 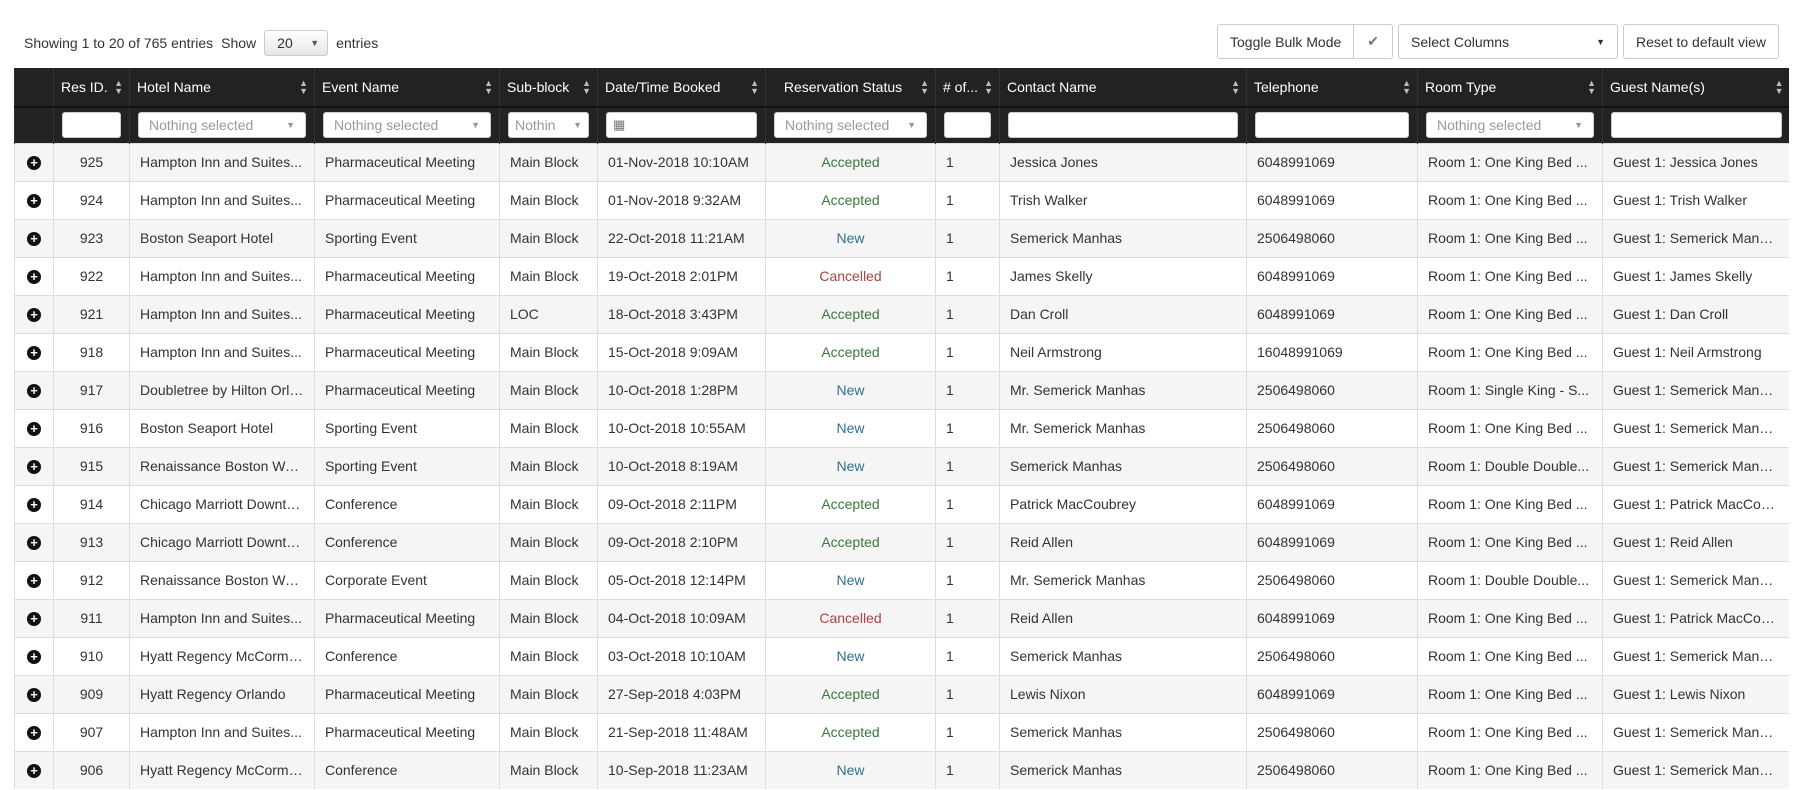 What do you see at coordinates (1123, 731) in the screenshot?
I see `contact-name-cell: Semerick Manhas` at bounding box center [1123, 731].